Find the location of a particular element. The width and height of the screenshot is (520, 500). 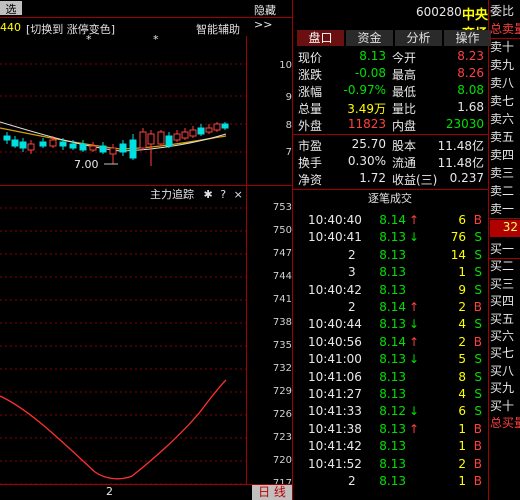

tick-arrow-icon: ↑ is located at coordinates (414, 341).